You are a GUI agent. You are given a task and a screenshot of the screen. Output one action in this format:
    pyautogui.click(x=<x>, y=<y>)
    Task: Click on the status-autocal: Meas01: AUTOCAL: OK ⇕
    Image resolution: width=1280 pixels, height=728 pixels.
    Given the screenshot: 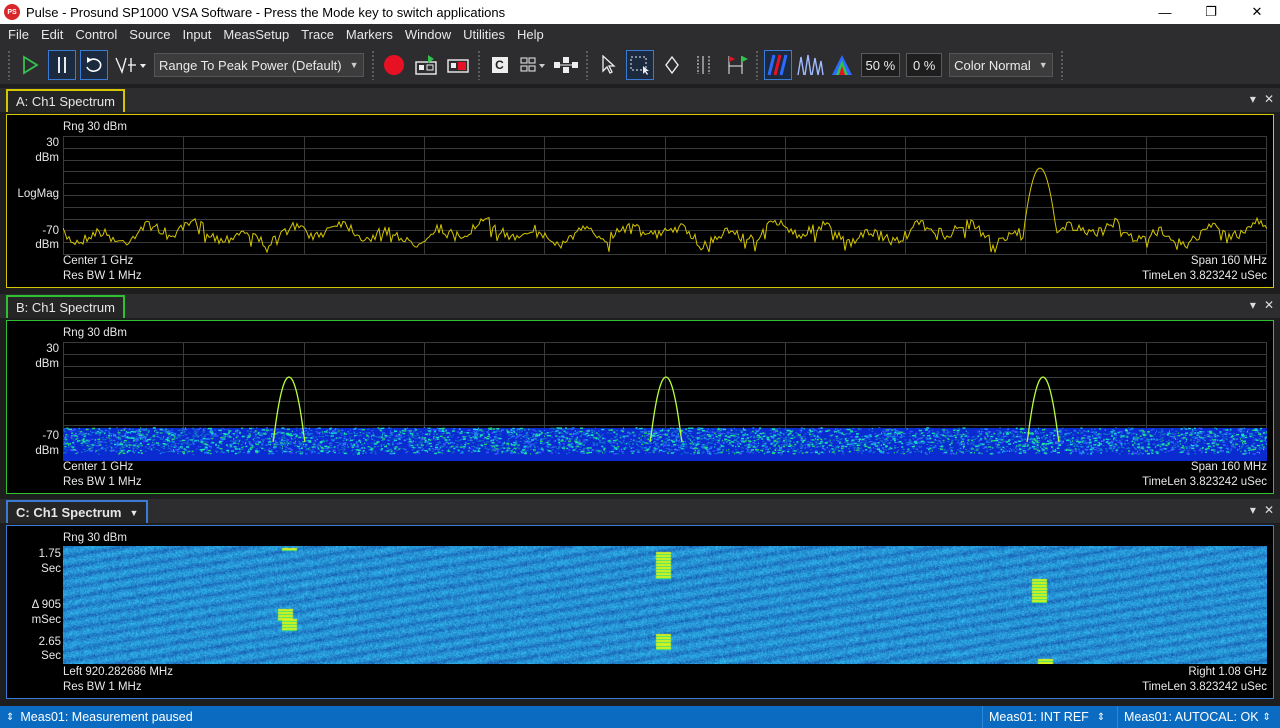 What is the action you would take?
    pyautogui.click(x=1199, y=717)
    